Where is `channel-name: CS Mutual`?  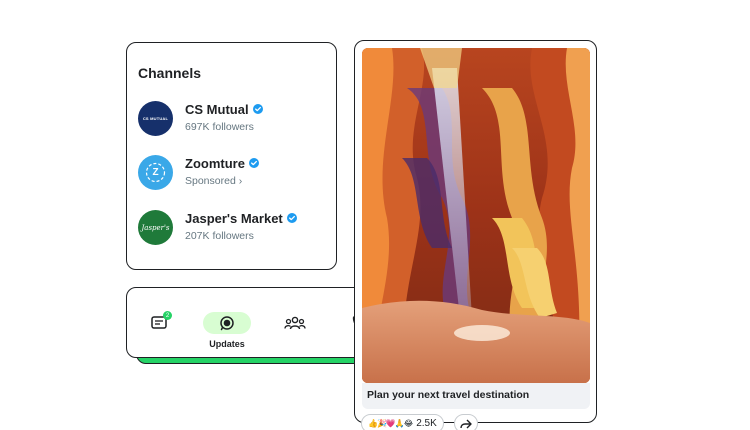 channel-name: CS Mutual is located at coordinates (224, 109).